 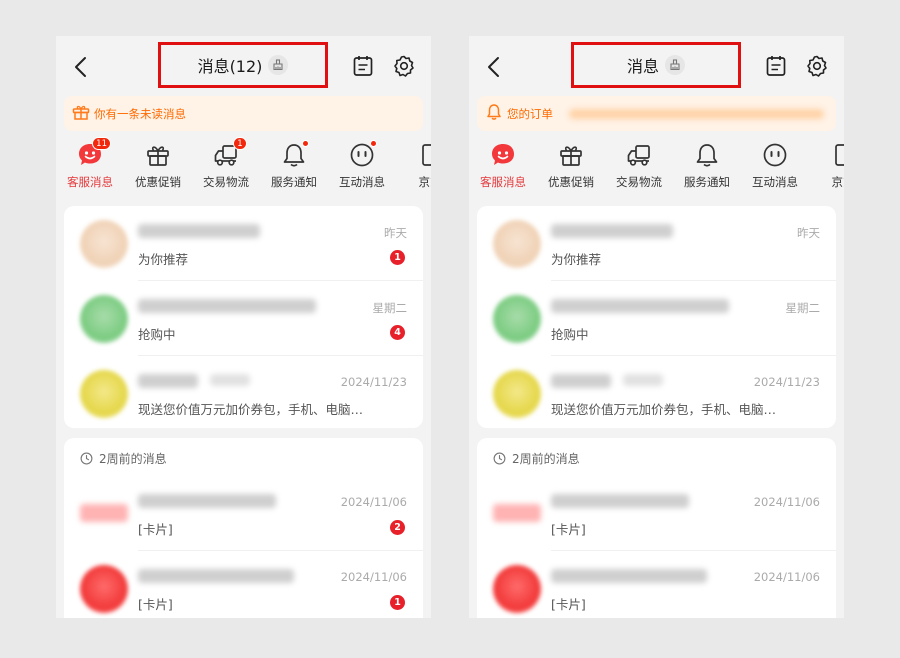 I want to click on category-tab: 交易物流, so click(x=639, y=168).